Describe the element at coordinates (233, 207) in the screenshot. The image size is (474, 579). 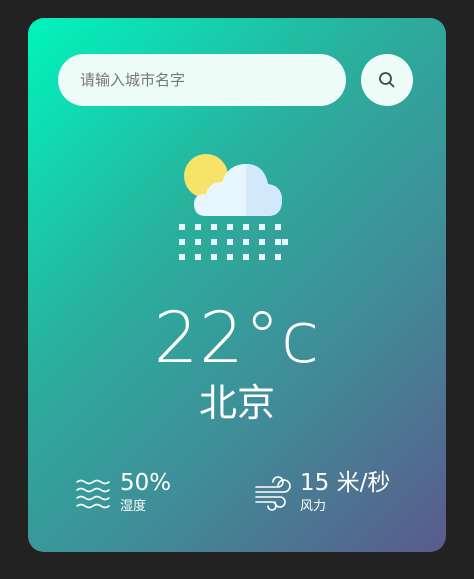
I see `sun-cloud-snow-icon` at that location.